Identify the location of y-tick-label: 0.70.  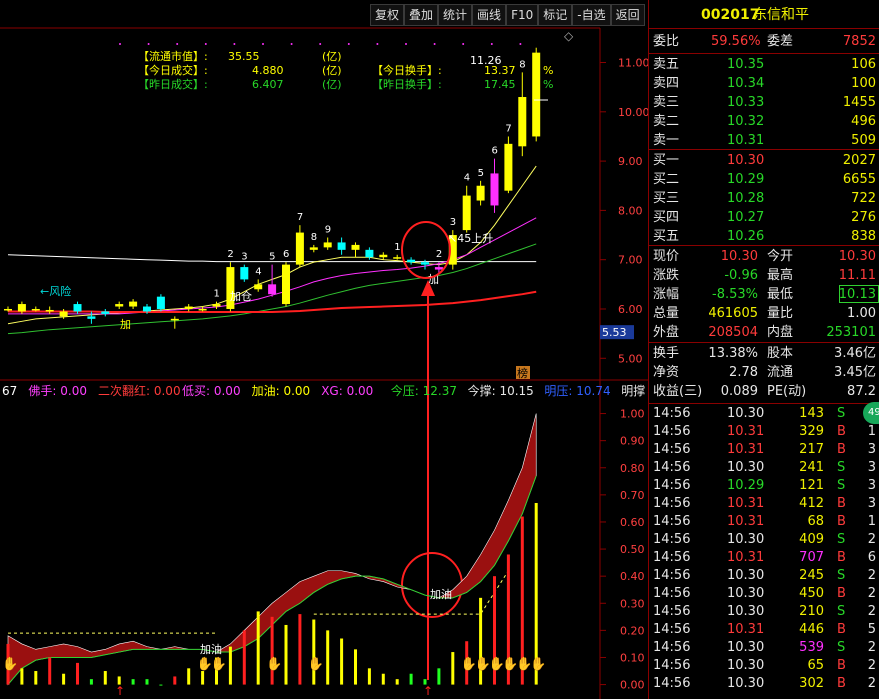
(632, 495).